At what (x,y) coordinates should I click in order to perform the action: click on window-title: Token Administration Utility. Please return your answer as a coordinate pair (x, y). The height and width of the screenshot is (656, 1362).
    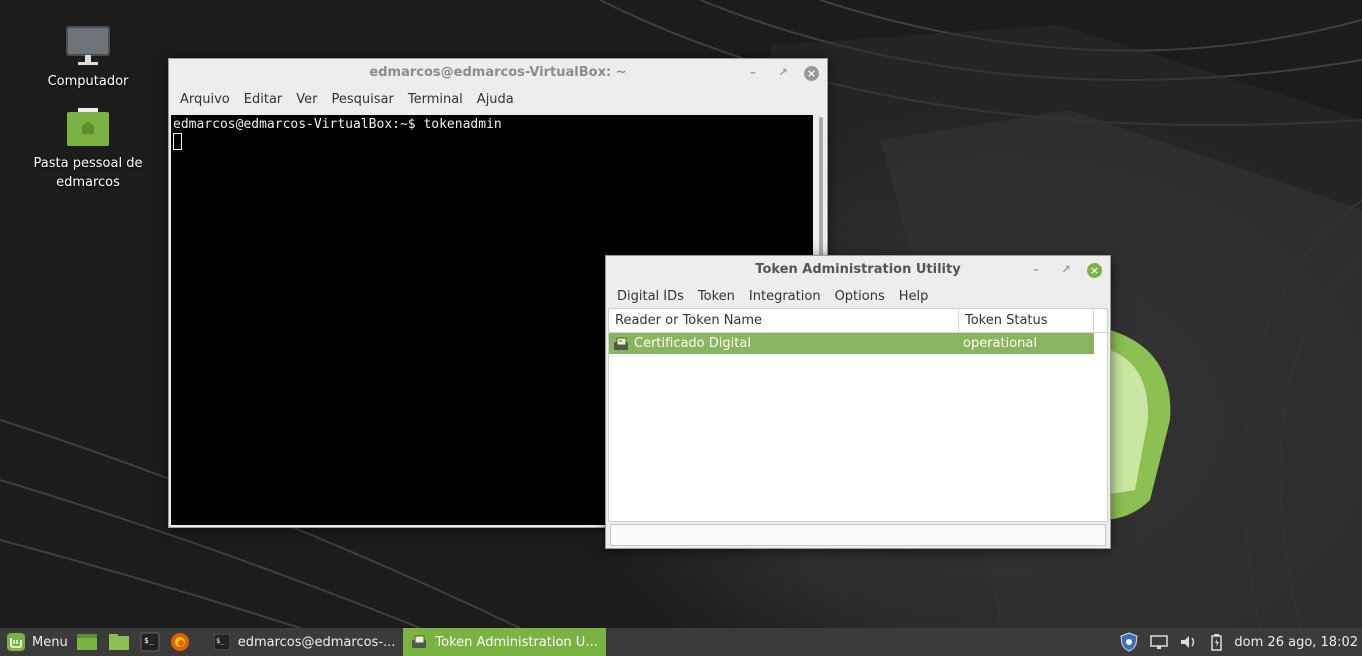
    Looking at the image, I should click on (858, 269).